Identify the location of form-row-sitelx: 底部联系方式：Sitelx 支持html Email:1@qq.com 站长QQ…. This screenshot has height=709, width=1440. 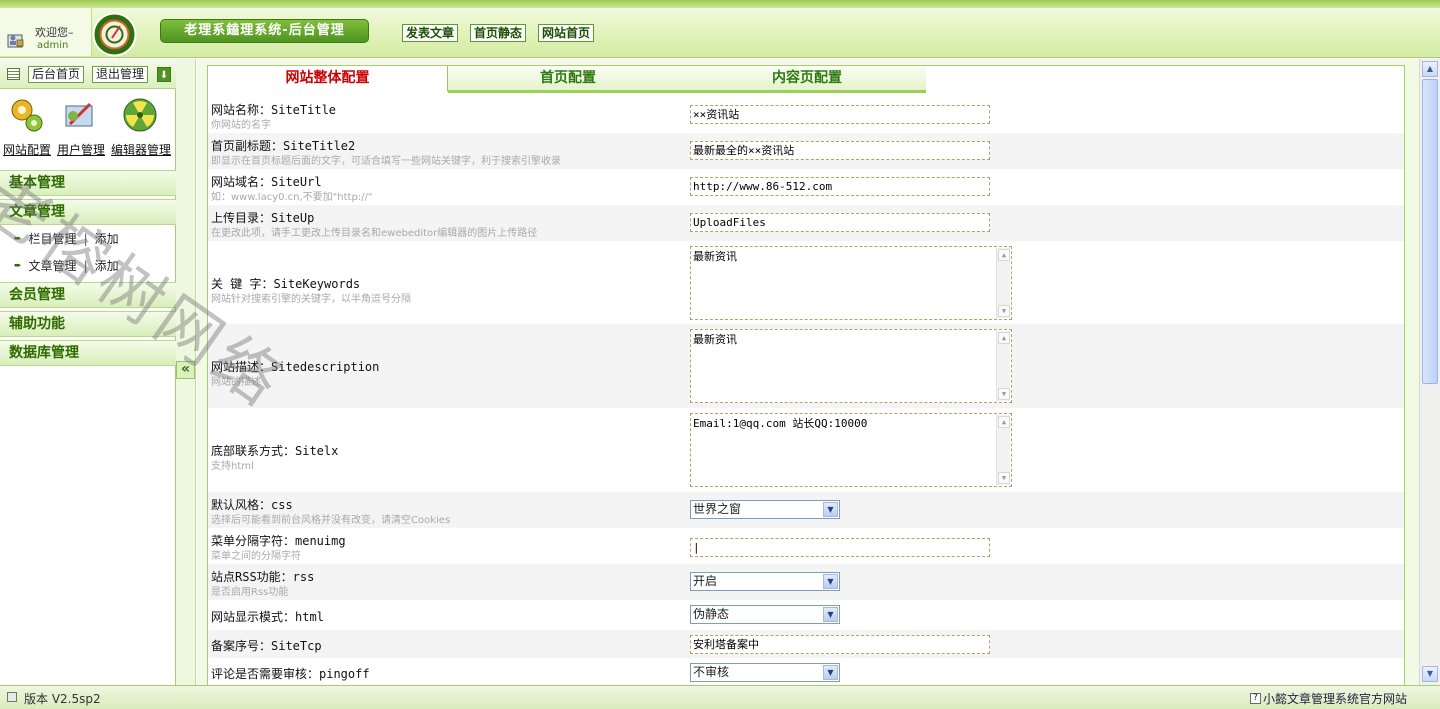
(806, 450).